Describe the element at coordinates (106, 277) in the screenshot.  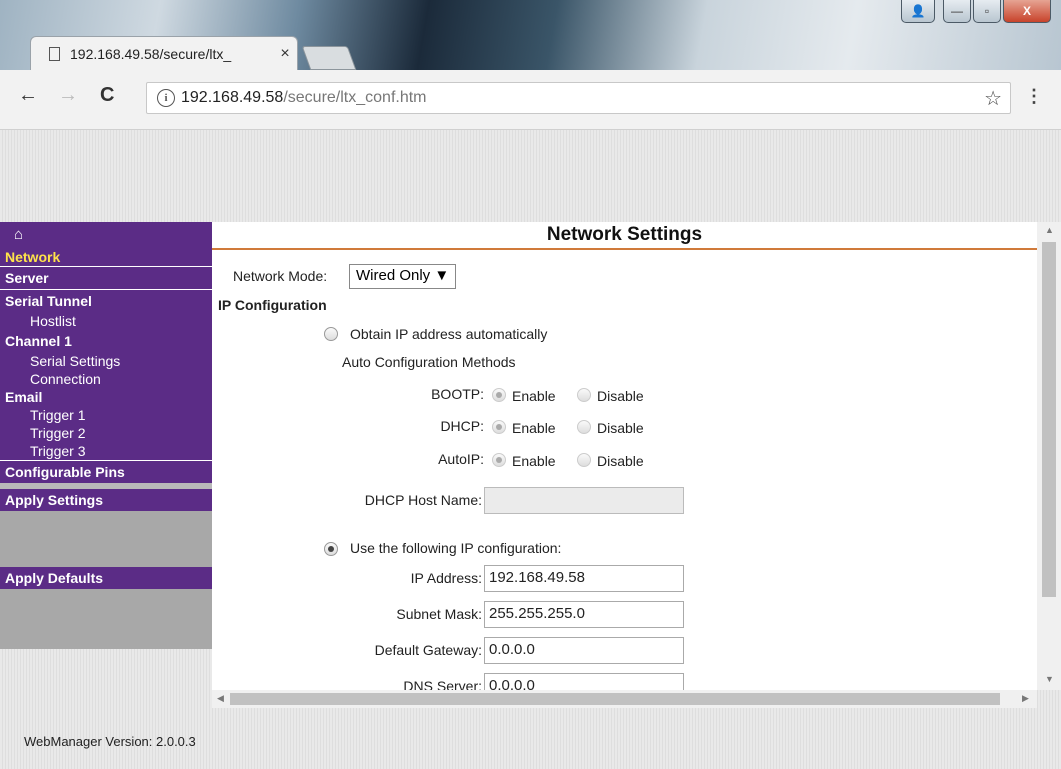
I see `sidebar-item-server: Server` at that location.